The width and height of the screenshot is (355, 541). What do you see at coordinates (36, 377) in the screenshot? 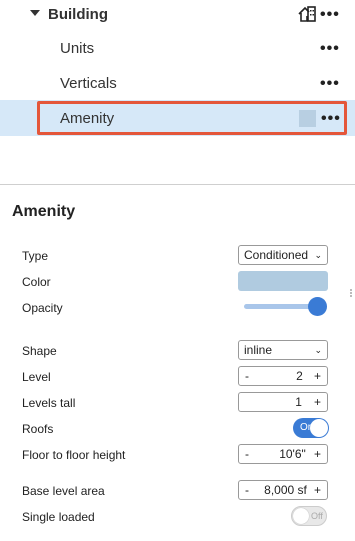
I see `level-label: Level` at bounding box center [36, 377].